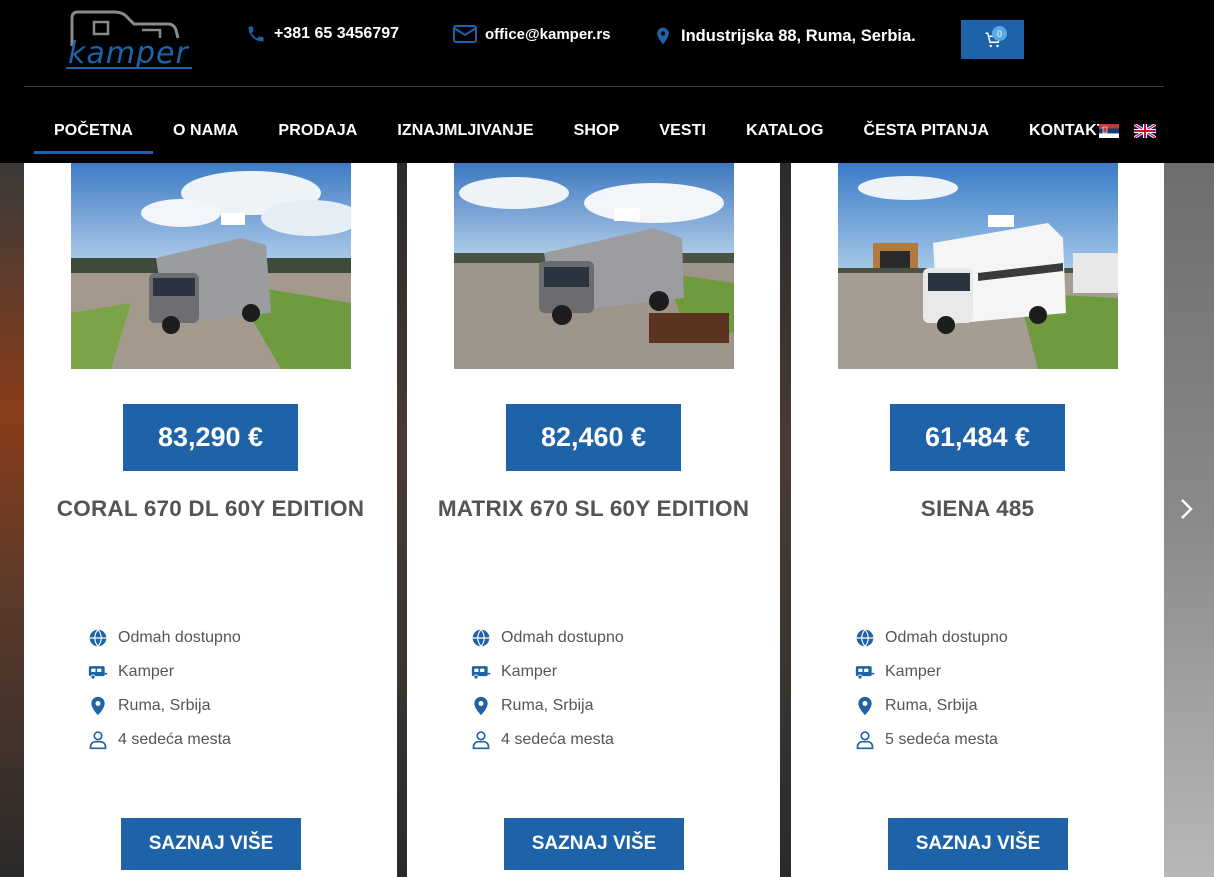 The image size is (1214, 877). What do you see at coordinates (210, 509) in the screenshot?
I see `camper-title: CORAL 670 DL 60Y EDITION` at bounding box center [210, 509].